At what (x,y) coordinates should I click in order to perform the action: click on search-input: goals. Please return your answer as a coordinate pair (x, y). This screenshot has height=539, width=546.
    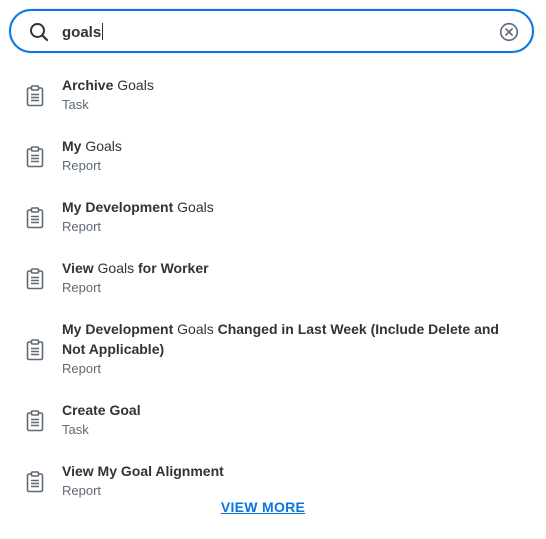
    Looking at the image, I should click on (83, 32).